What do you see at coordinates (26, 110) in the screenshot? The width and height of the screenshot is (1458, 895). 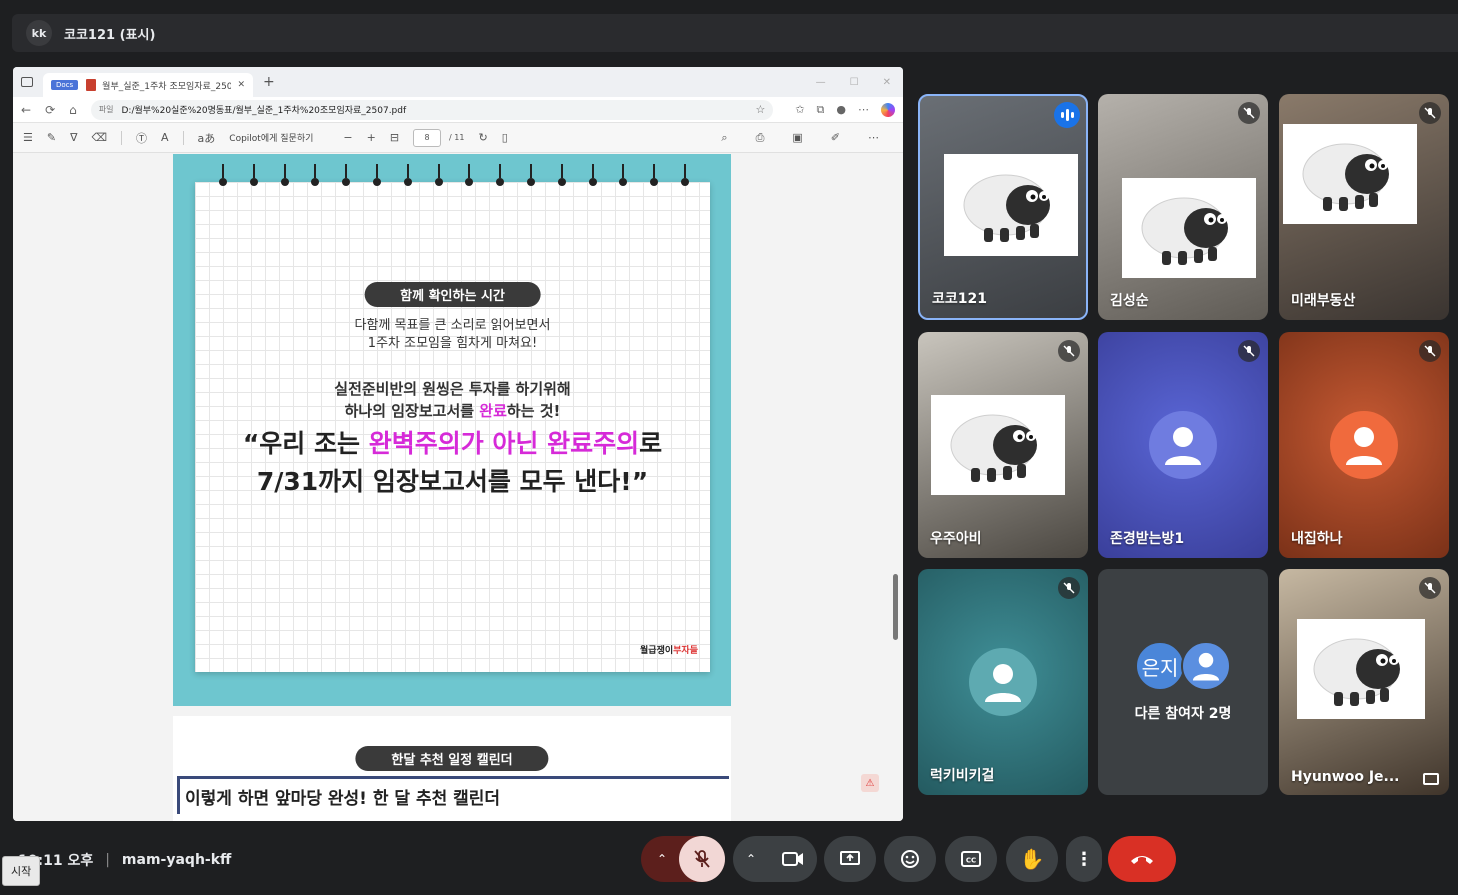 I see `back-icon: ←` at bounding box center [26, 110].